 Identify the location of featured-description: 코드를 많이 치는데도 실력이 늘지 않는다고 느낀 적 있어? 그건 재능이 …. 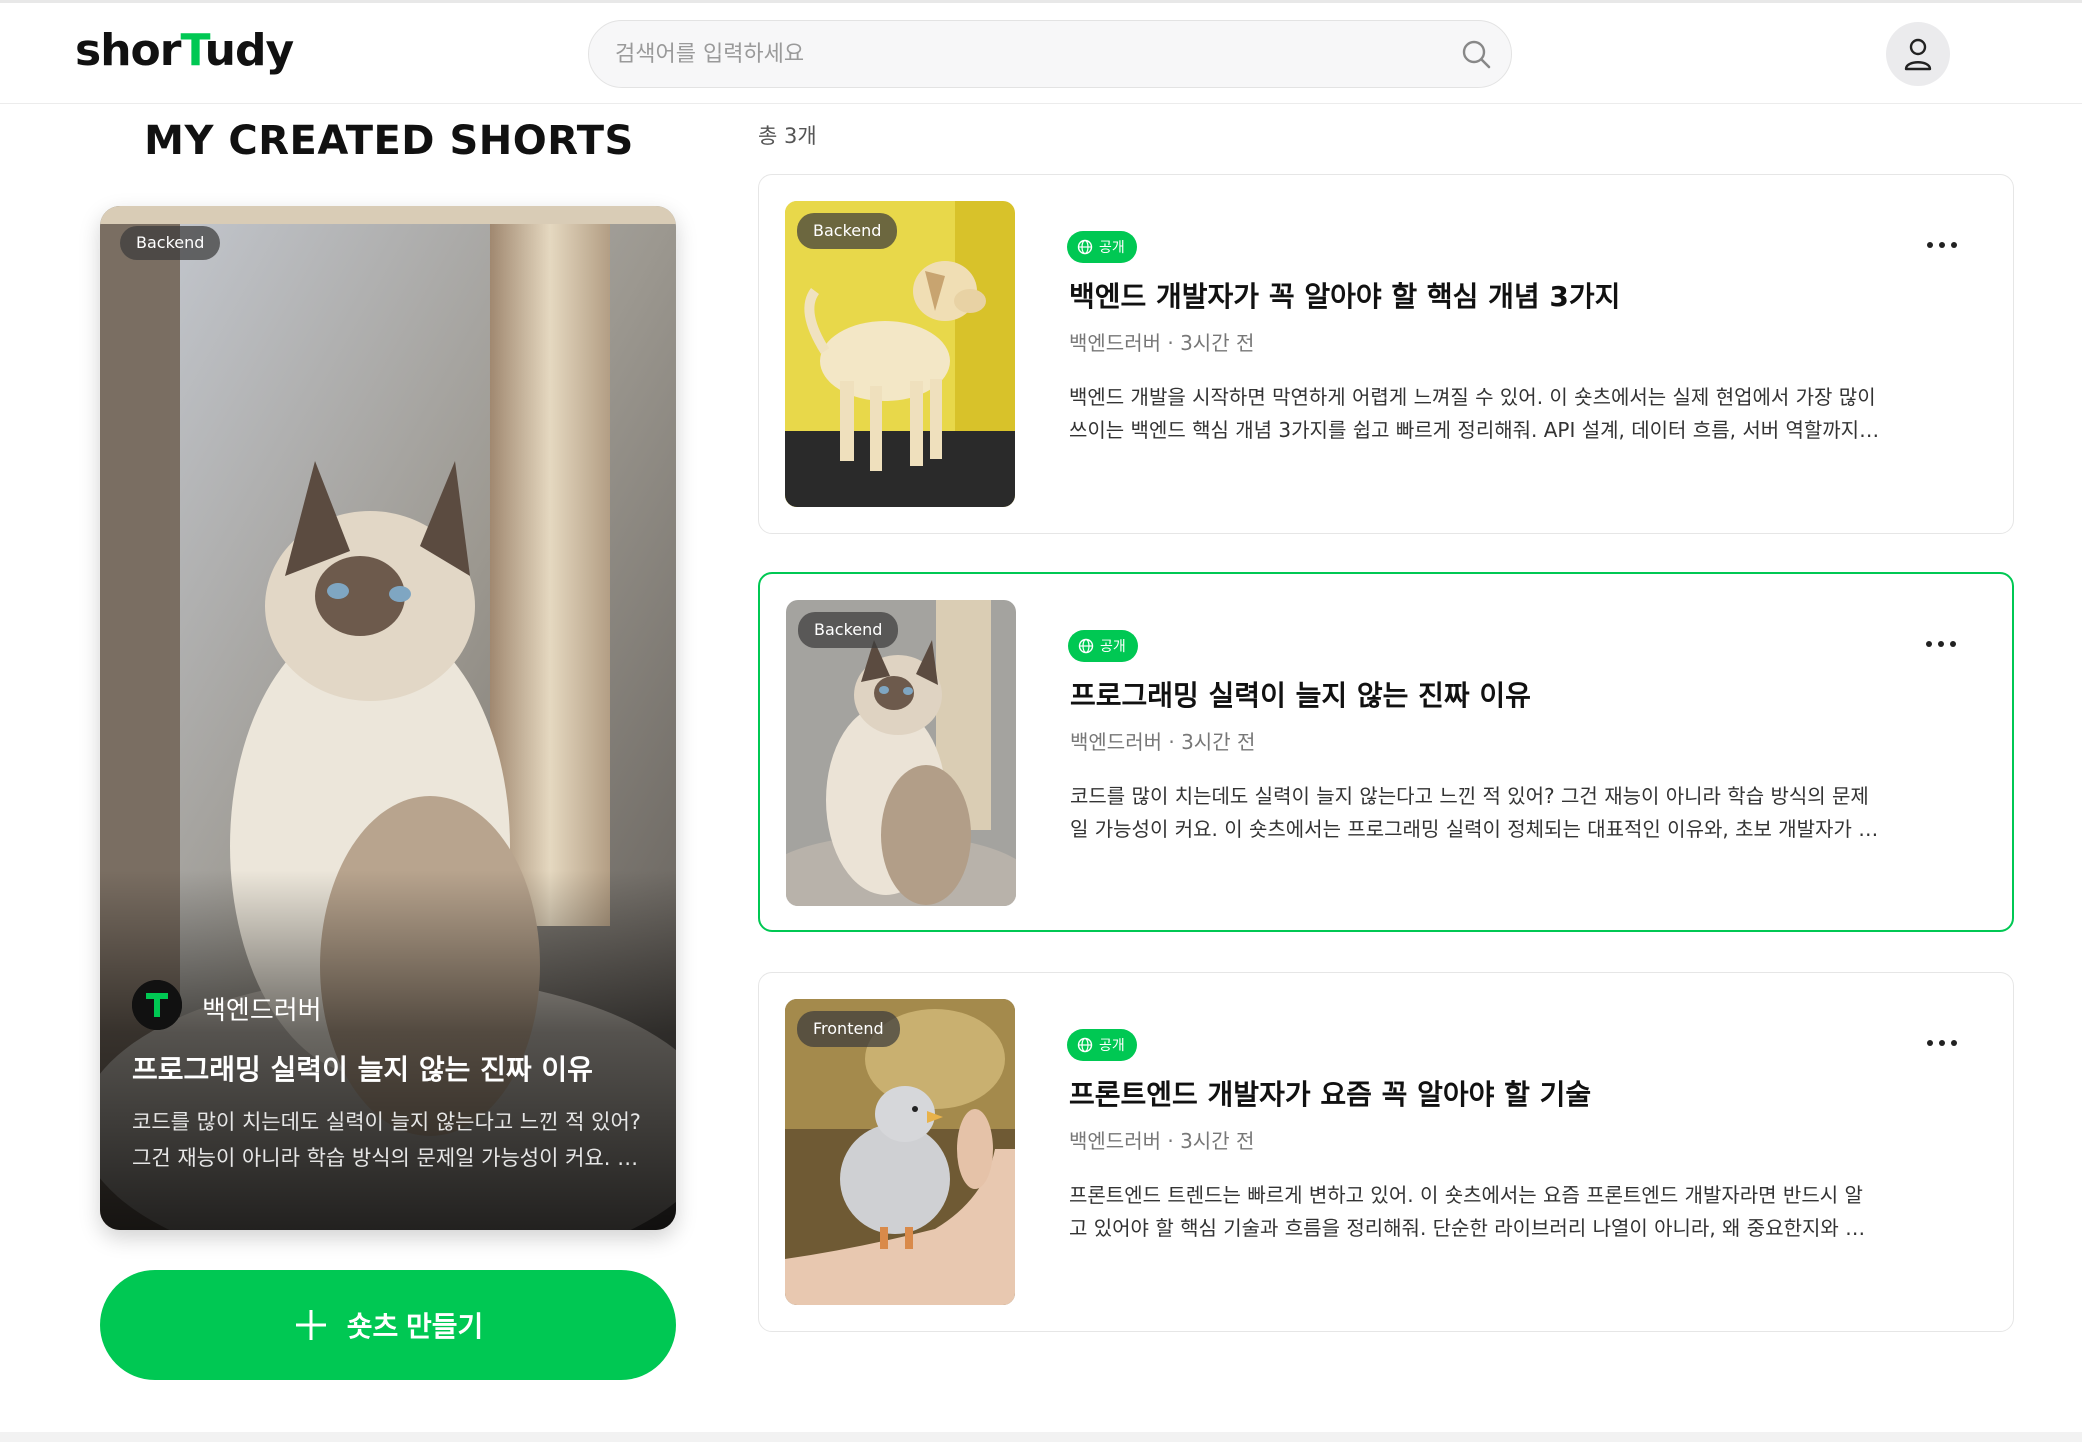
(386, 1140).